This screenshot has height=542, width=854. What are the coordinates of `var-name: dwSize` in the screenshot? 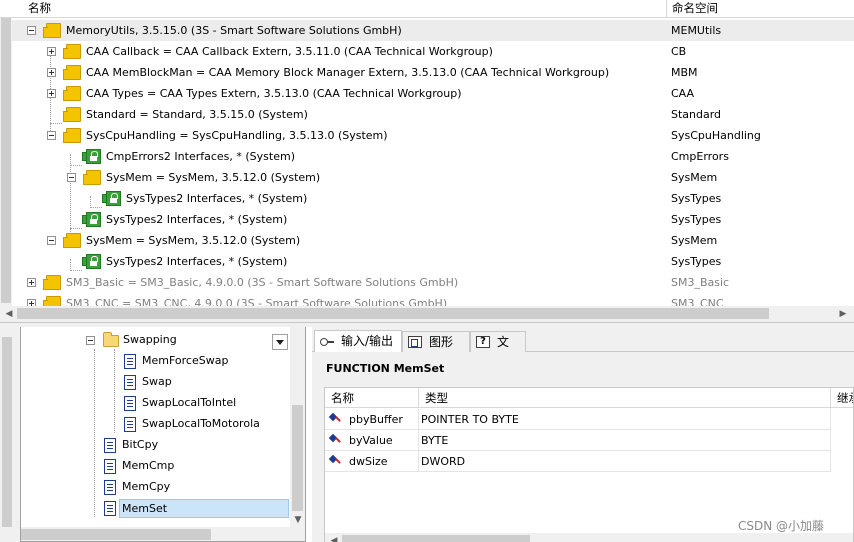 It's located at (368, 461).